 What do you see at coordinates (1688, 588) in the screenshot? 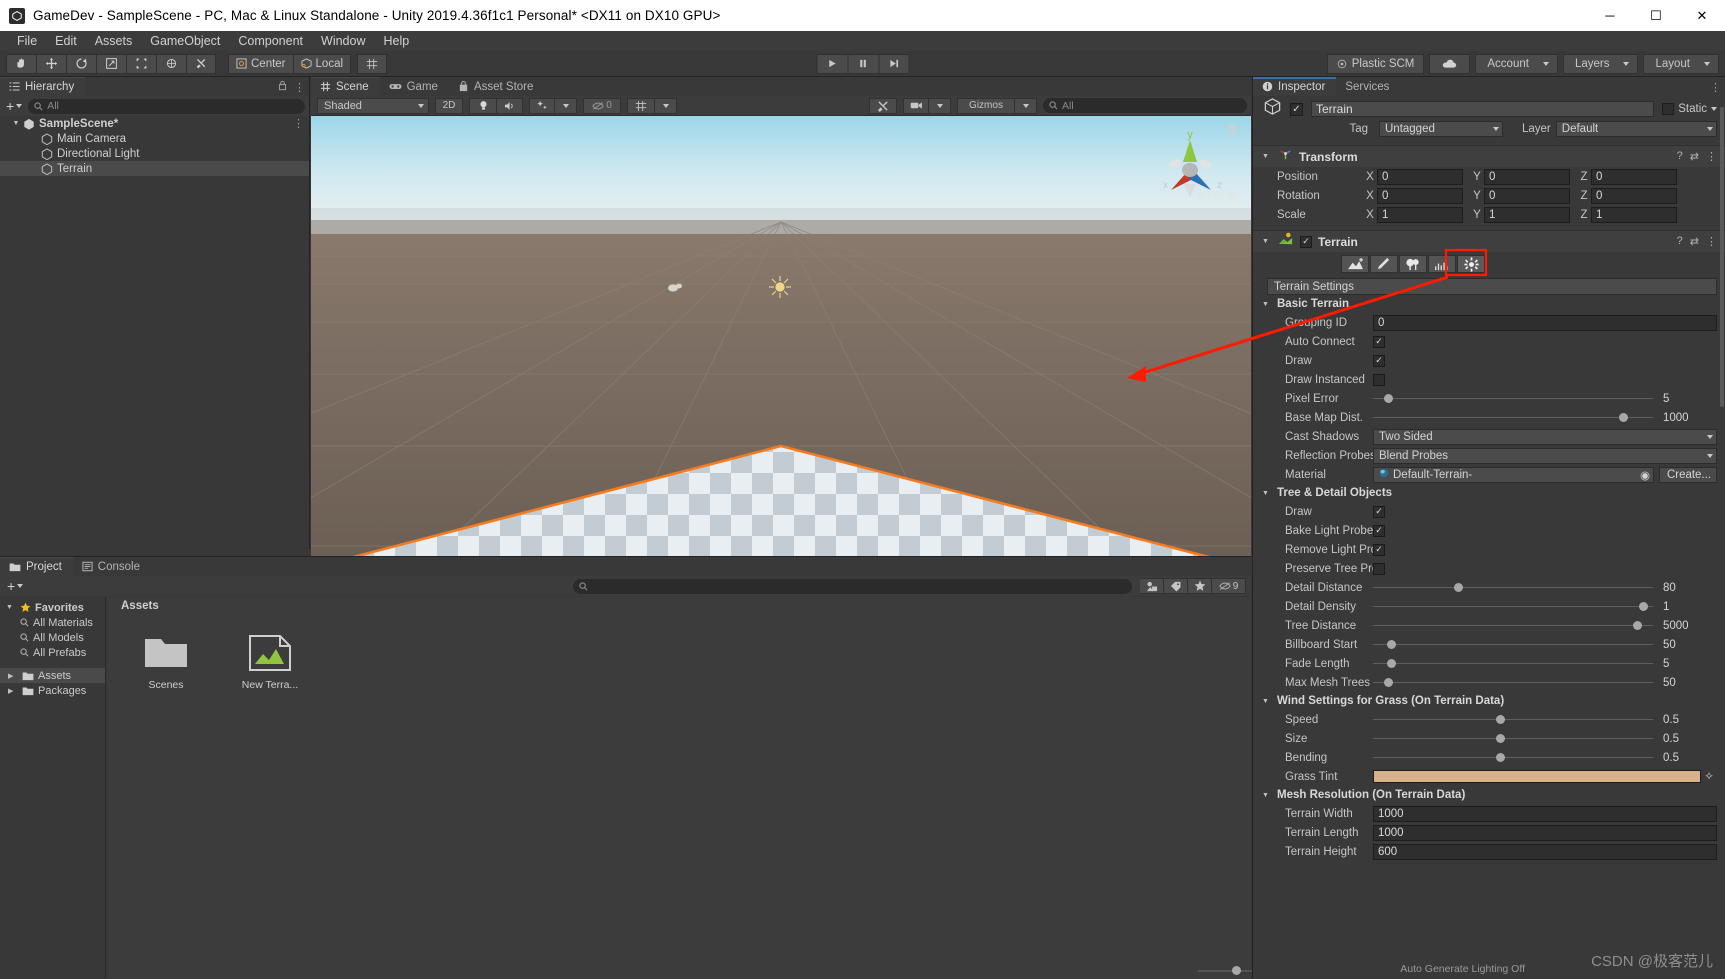
I see `terrain-detail-distance-value: 80` at bounding box center [1688, 588].